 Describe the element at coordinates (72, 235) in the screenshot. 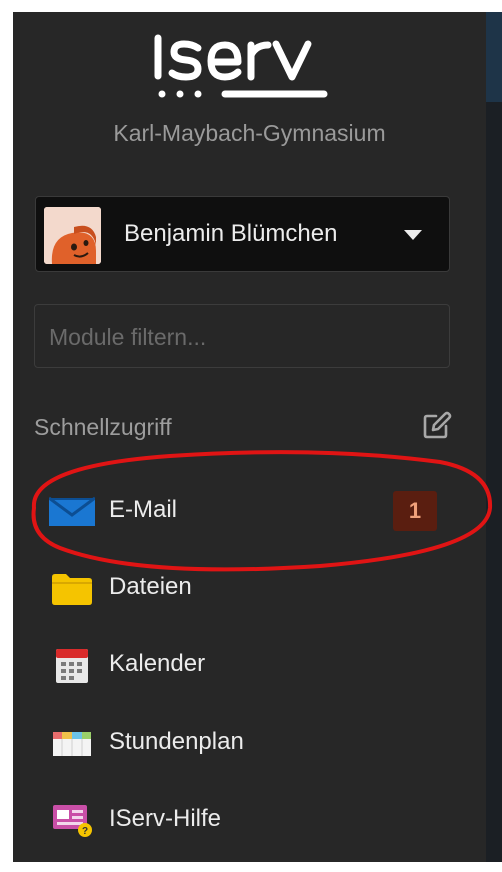

I see `user-avatar` at that location.